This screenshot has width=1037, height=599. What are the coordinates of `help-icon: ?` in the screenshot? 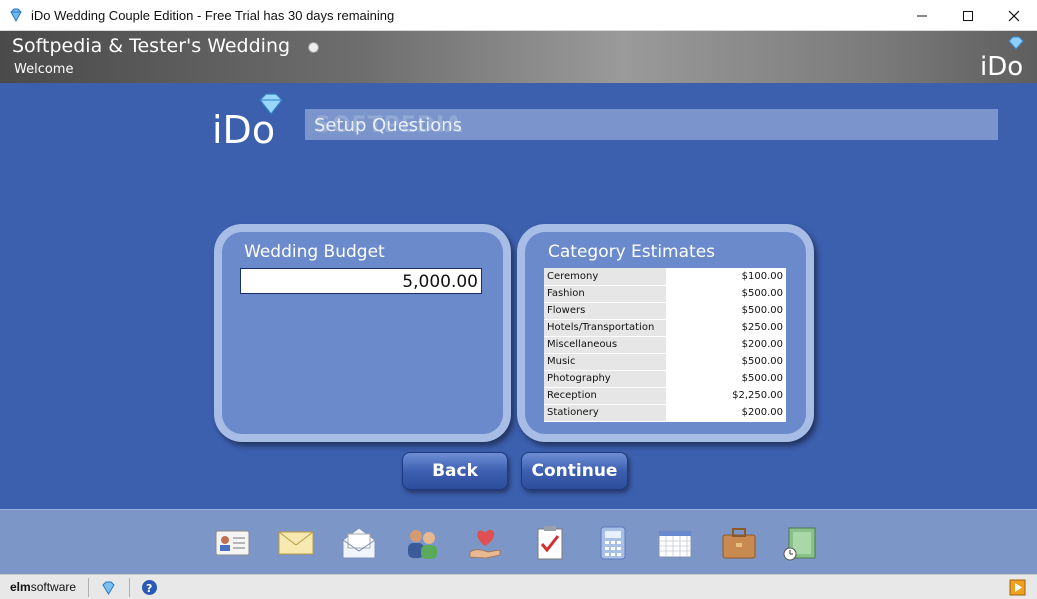 It's located at (149, 587).